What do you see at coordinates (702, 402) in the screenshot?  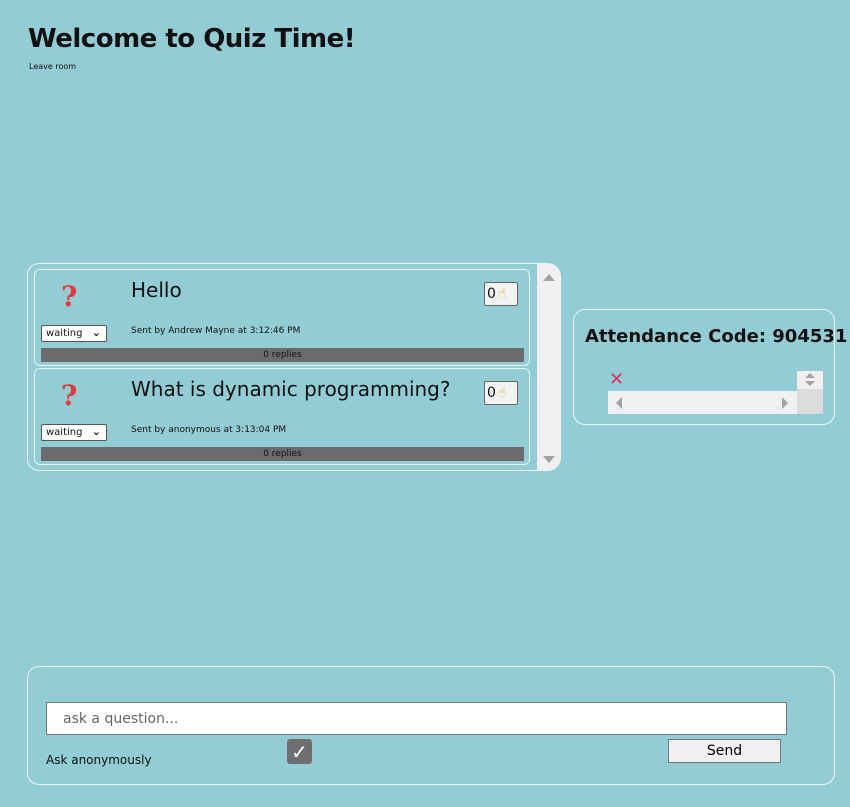 I see `horizontal-scrollbar` at bounding box center [702, 402].